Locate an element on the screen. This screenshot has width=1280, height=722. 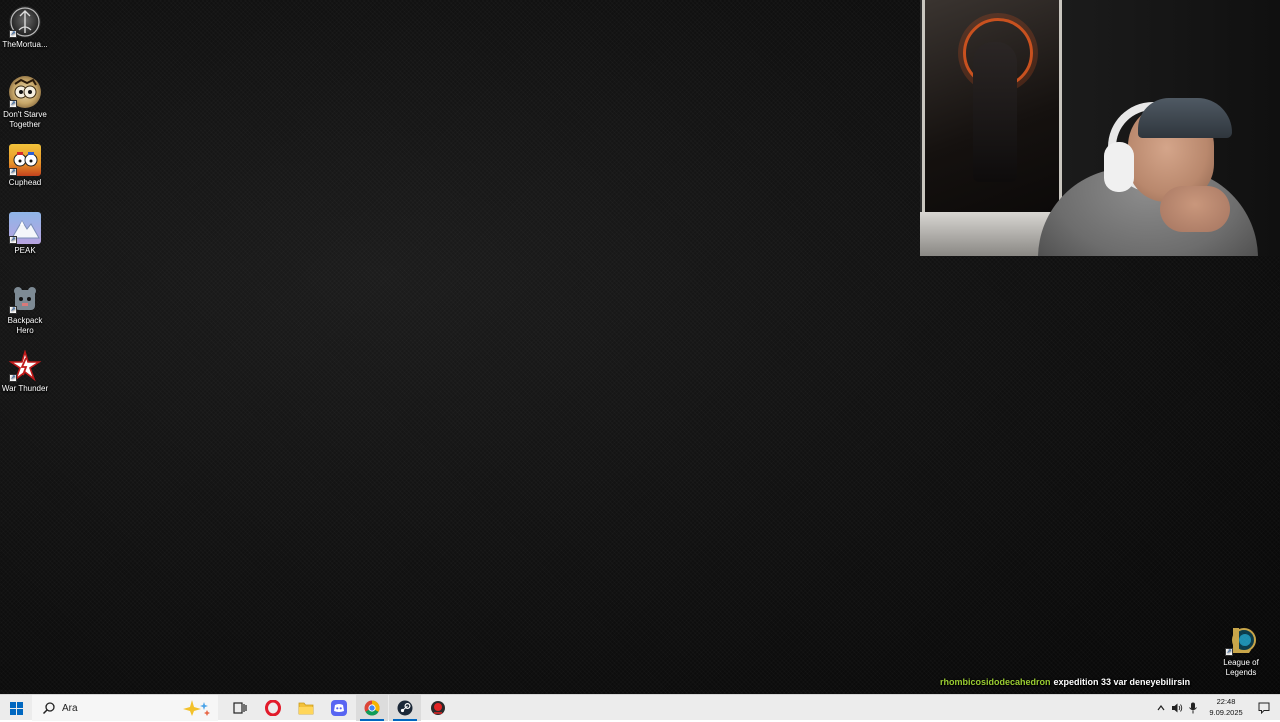
desktop-icon-label: Don't Starve Together is located at coordinates (25, 119).